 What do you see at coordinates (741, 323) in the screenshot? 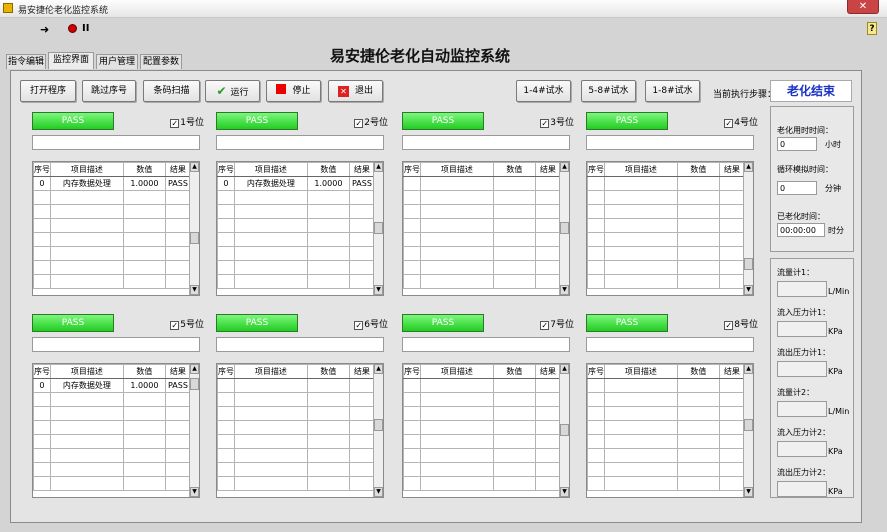
I see `station-enable-checkbox: ✓ 8号位` at bounding box center [741, 323].